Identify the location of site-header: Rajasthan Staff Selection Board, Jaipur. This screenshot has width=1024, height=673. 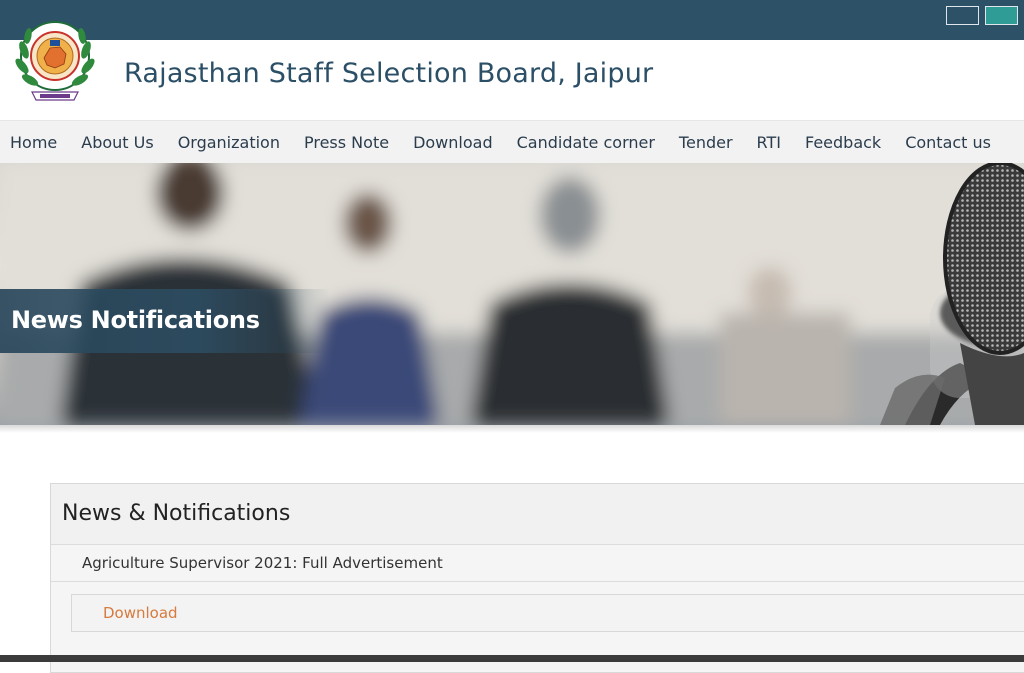
(512, 70).